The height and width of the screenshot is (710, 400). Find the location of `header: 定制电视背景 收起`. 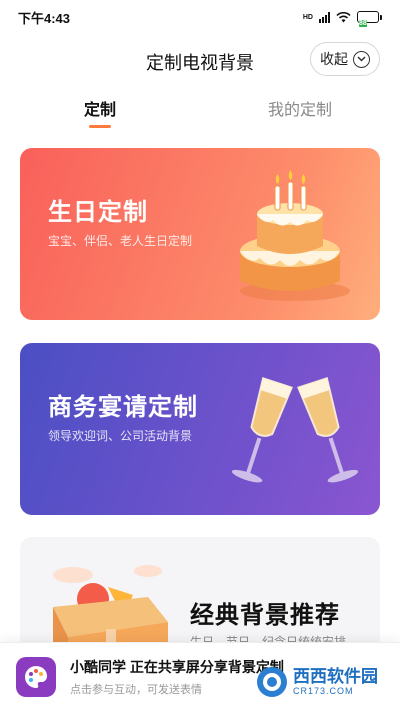

header: 定制电视背景 收起 is located at coordinates (200, 59).